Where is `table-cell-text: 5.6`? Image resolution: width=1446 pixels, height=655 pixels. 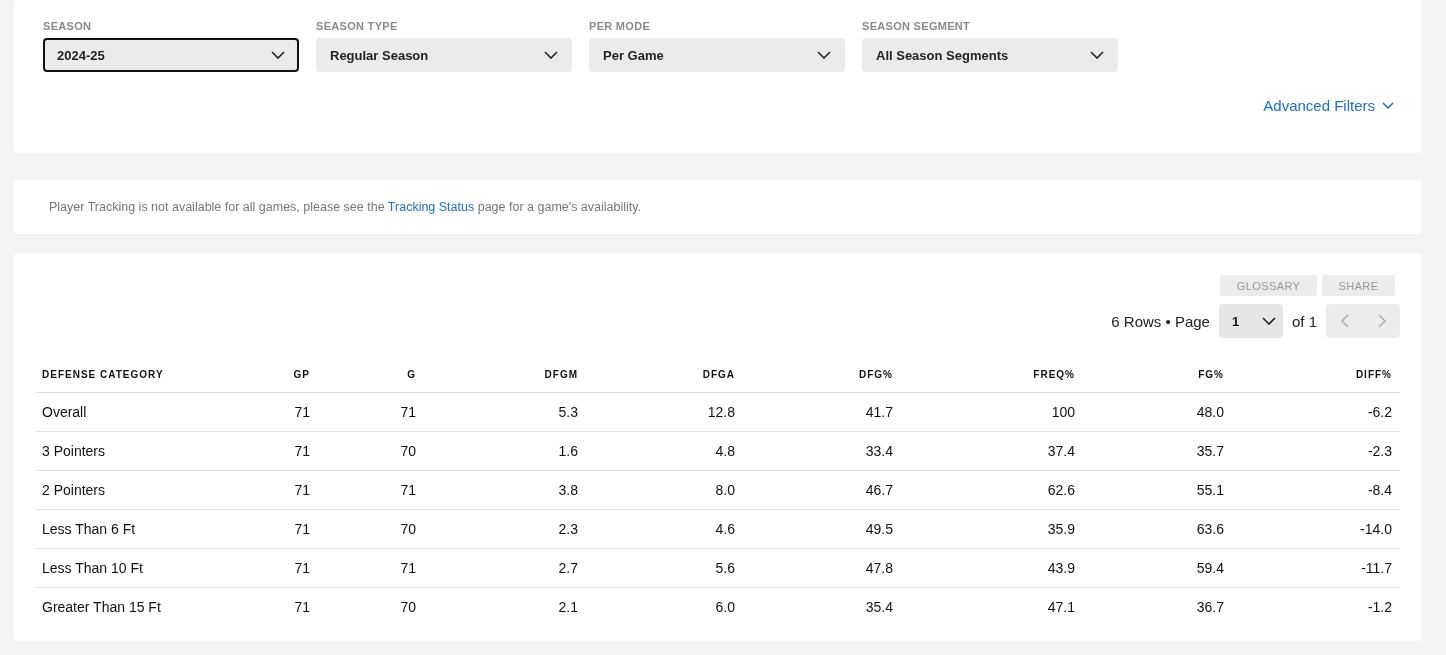
table-cell-text: 5.6 is located at coordinates (725, 568).